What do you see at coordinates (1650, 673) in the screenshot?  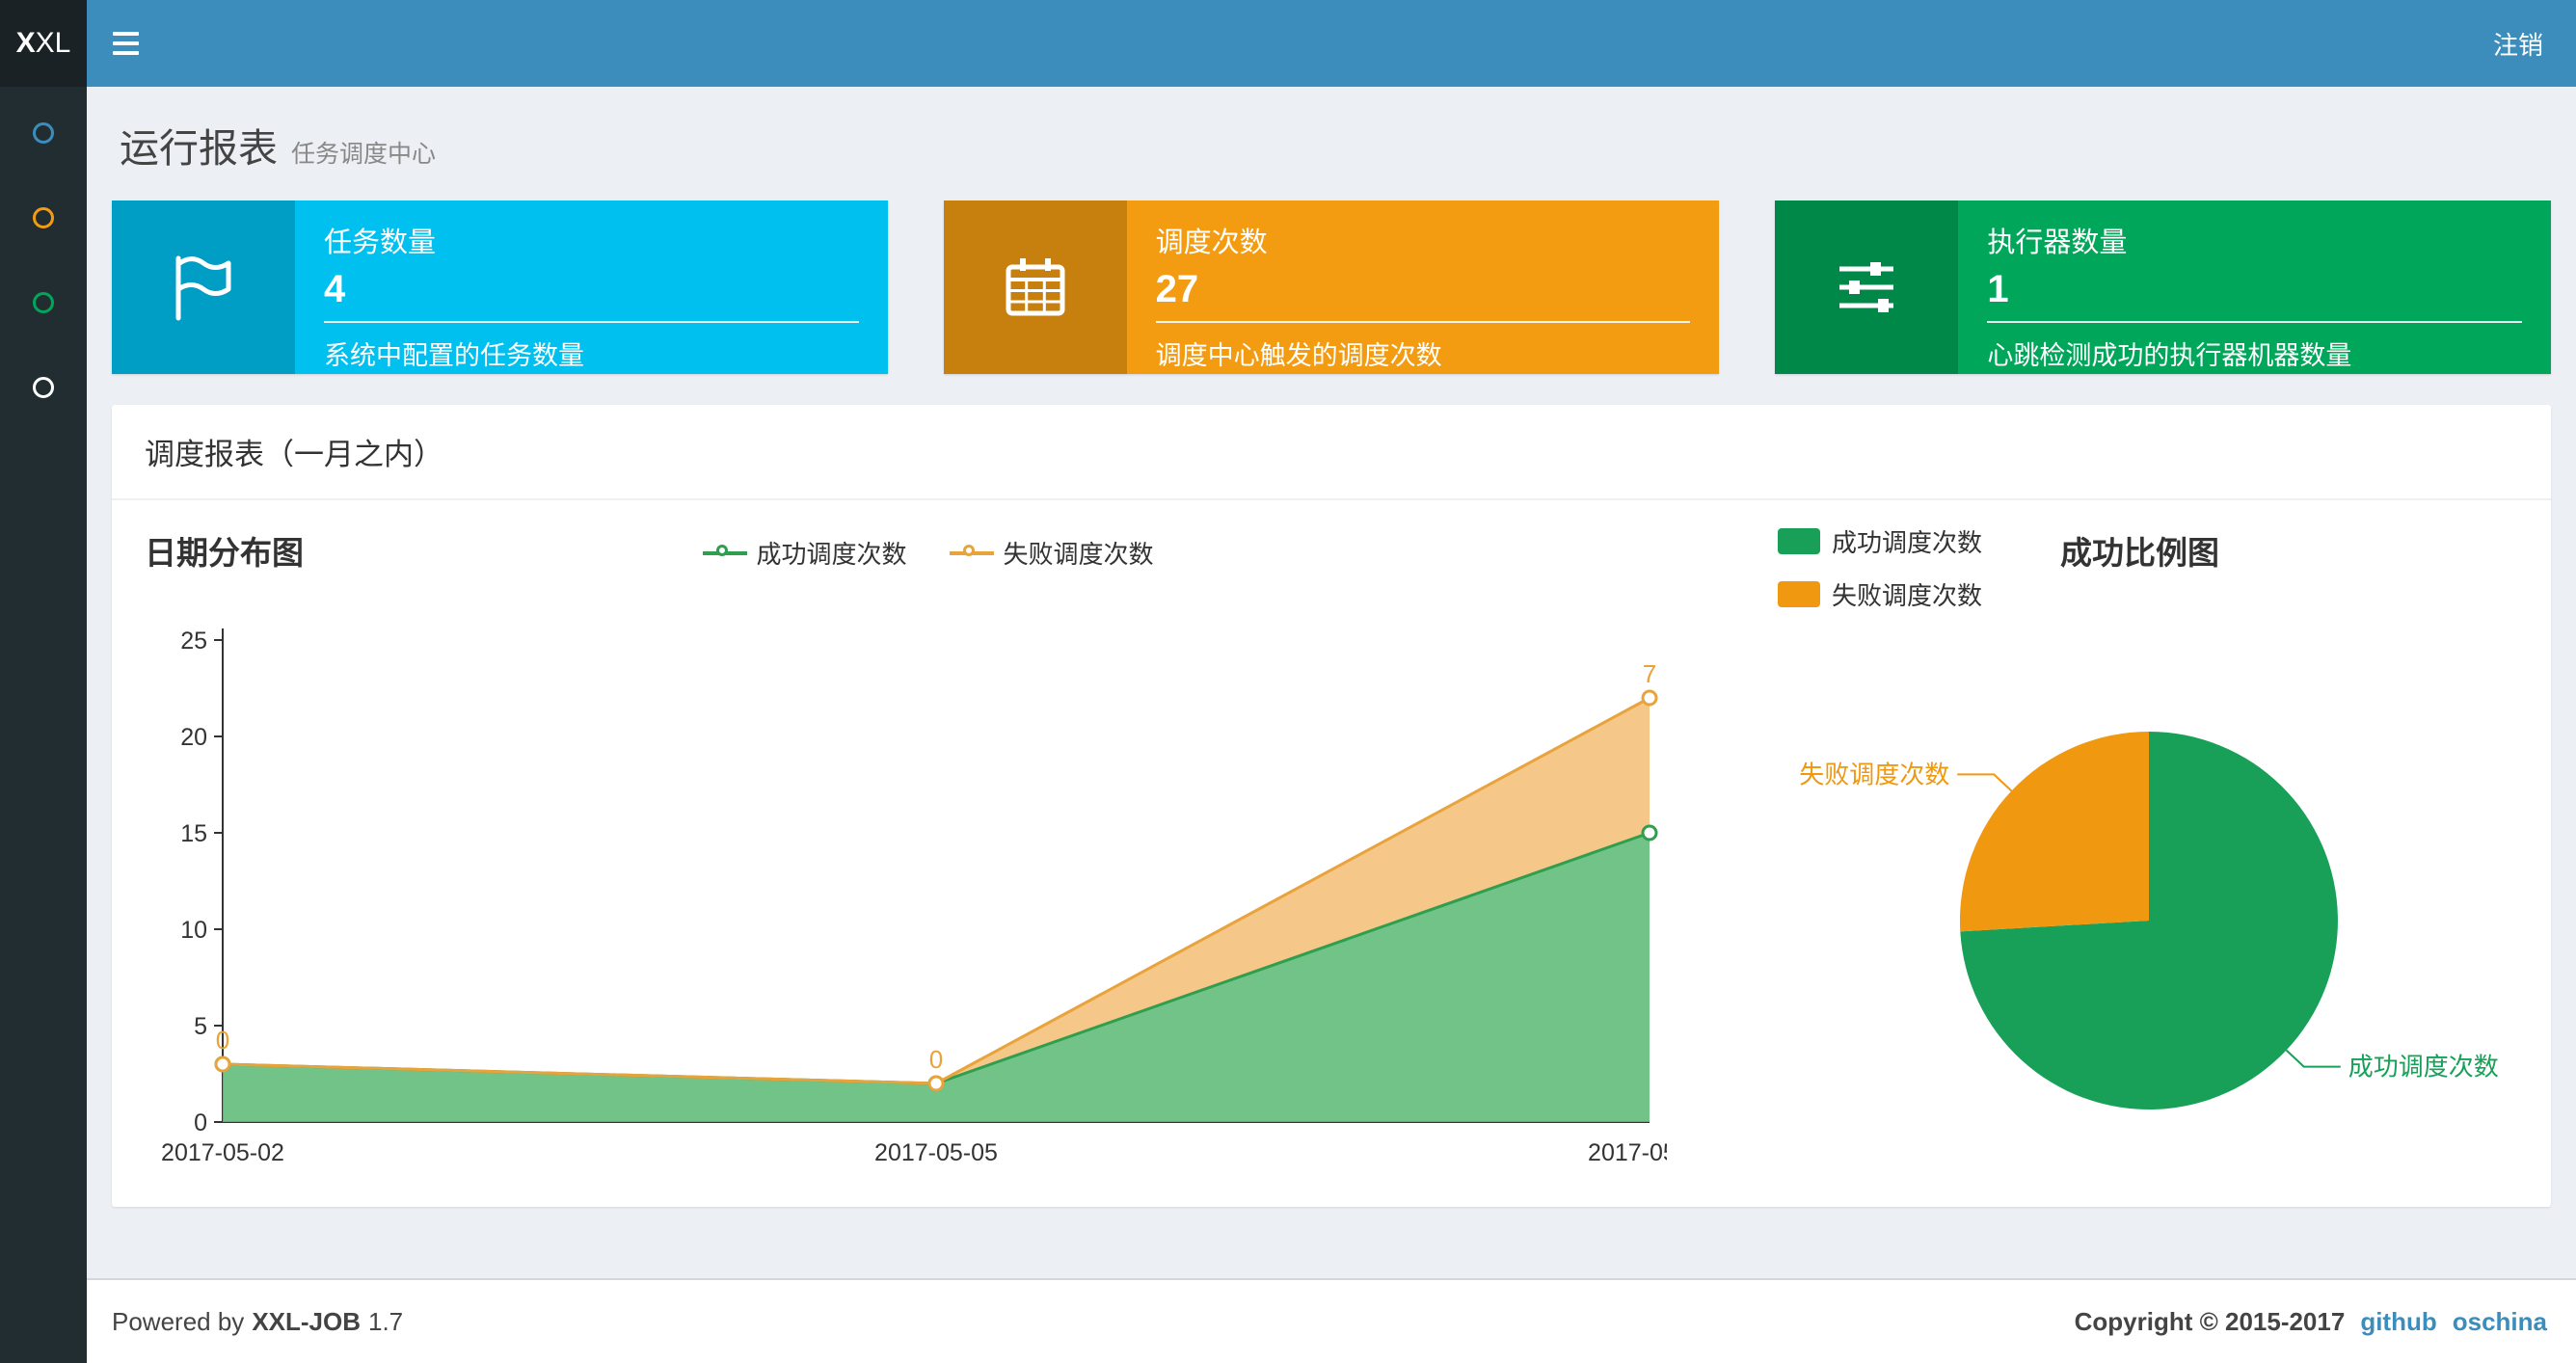 I see `svg-text: 7` at bounding box center [1650, 673].